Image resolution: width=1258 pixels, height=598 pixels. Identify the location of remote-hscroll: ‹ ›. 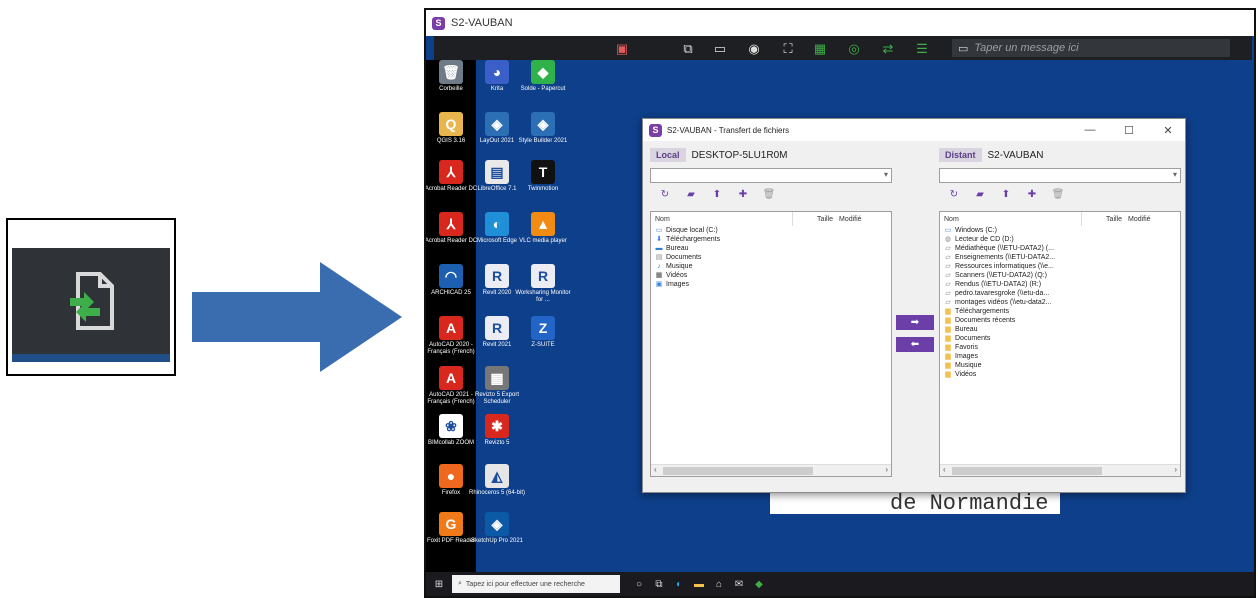
(1060, 470).